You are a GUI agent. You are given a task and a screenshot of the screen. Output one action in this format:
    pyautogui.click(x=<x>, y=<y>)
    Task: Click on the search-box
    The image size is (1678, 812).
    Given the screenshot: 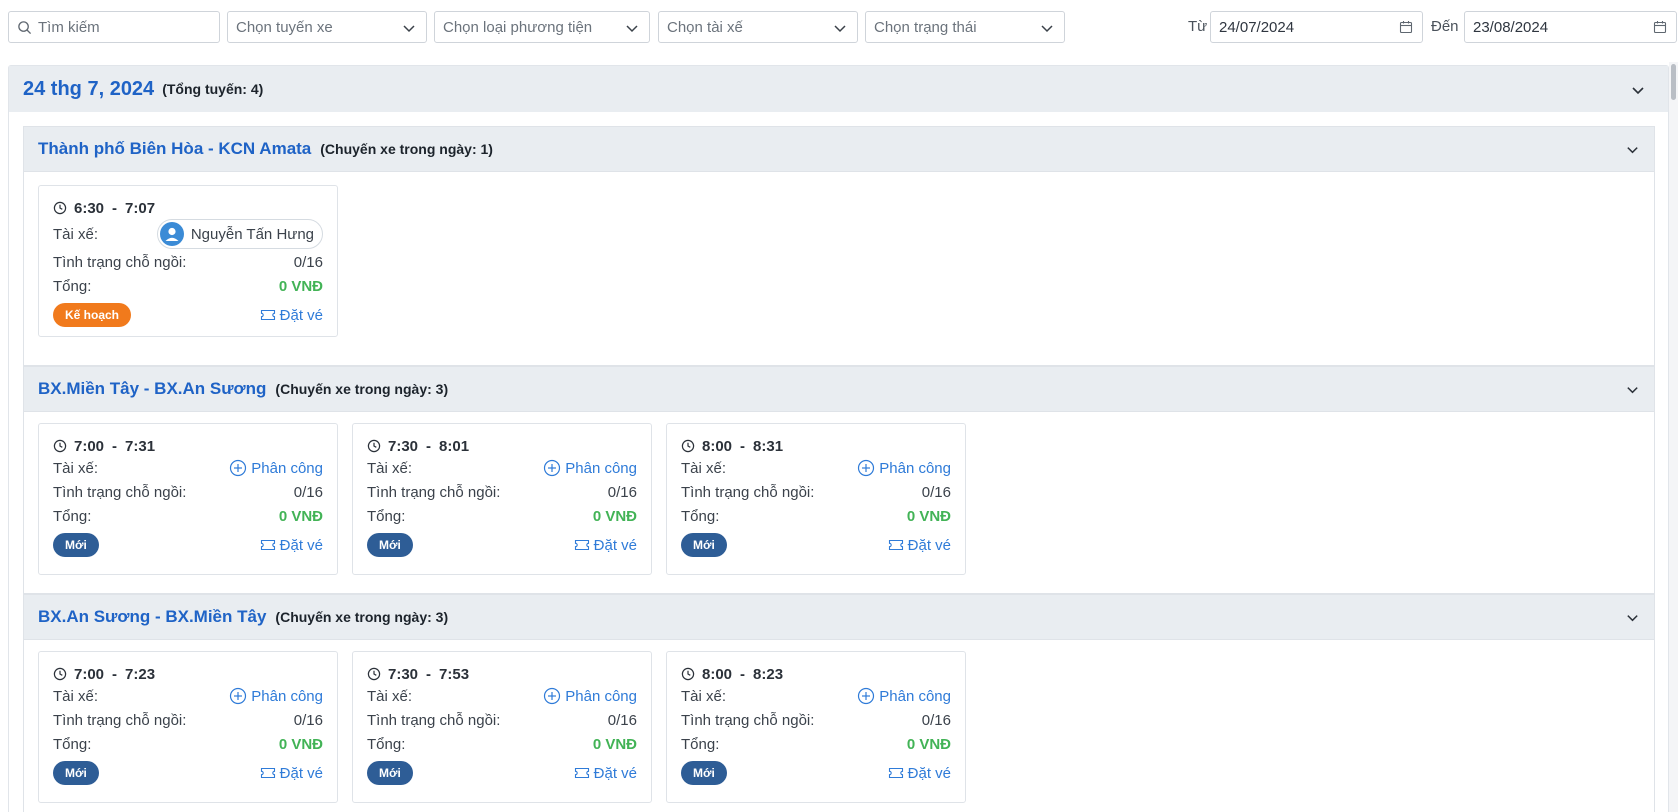 What is the action you would take?
    pyautogui.click(x=114, y=27)
    